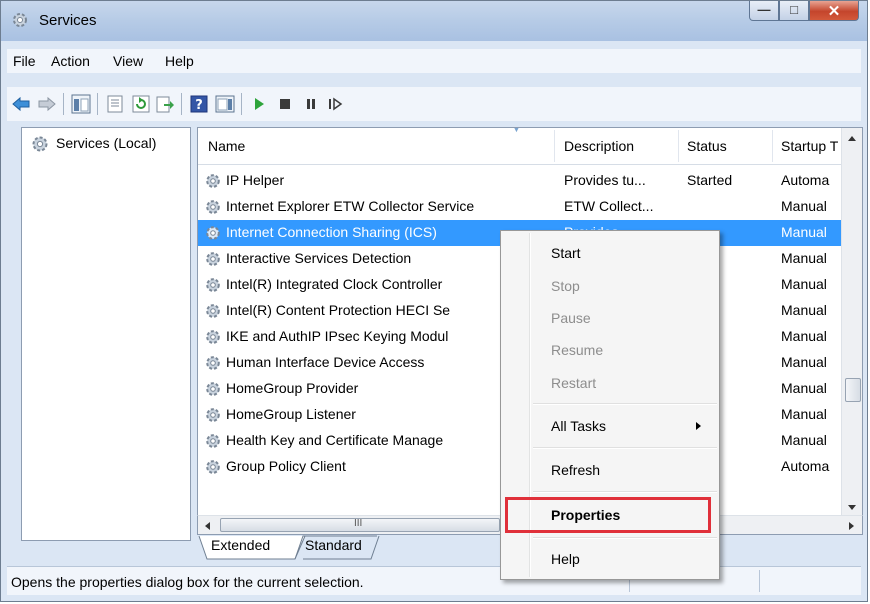 Image resolution: width=870 pixels, height=604 pixels. I want to click on context-start: Start, so click(566, 253).